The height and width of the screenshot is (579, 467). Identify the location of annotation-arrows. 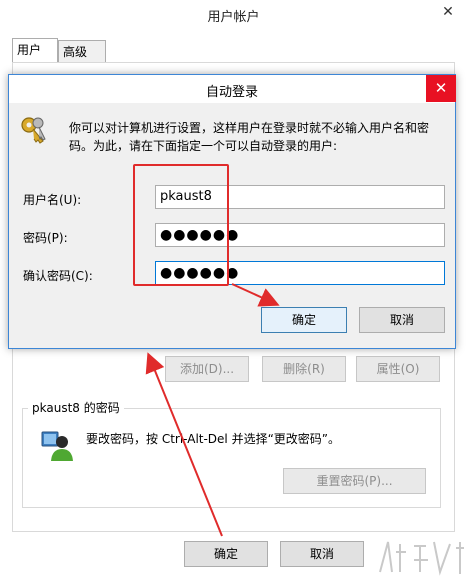
(212, 410).